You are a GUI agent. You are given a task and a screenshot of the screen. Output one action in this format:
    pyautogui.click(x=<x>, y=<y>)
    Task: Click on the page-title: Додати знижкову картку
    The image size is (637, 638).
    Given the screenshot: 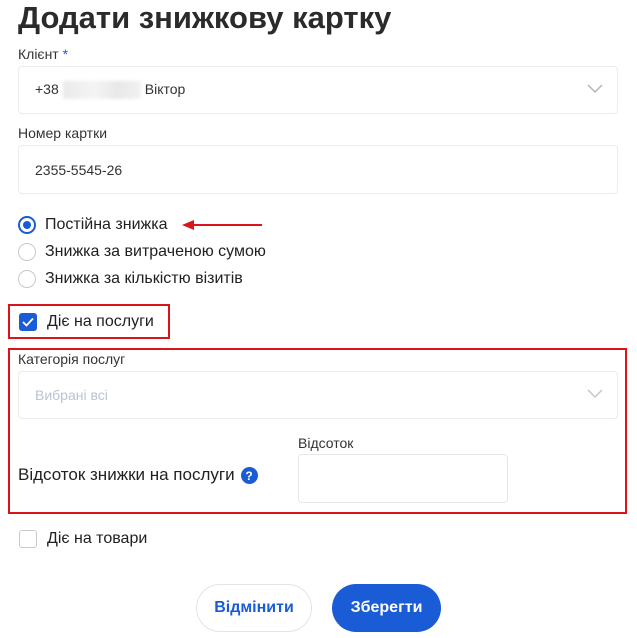 What is the action you would take?
    pyautogui.click(x=205, y=17)
    